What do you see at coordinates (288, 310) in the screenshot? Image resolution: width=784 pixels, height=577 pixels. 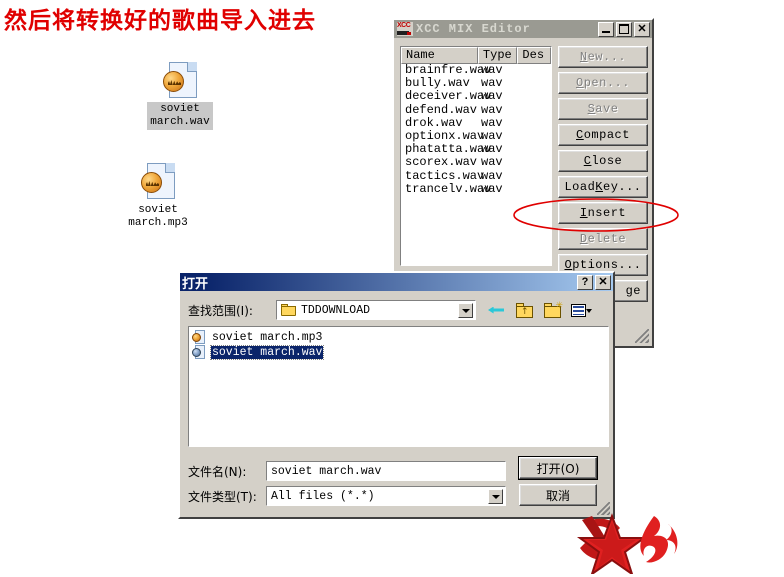 I see `folder-icon` at bounding box center [288, 310].